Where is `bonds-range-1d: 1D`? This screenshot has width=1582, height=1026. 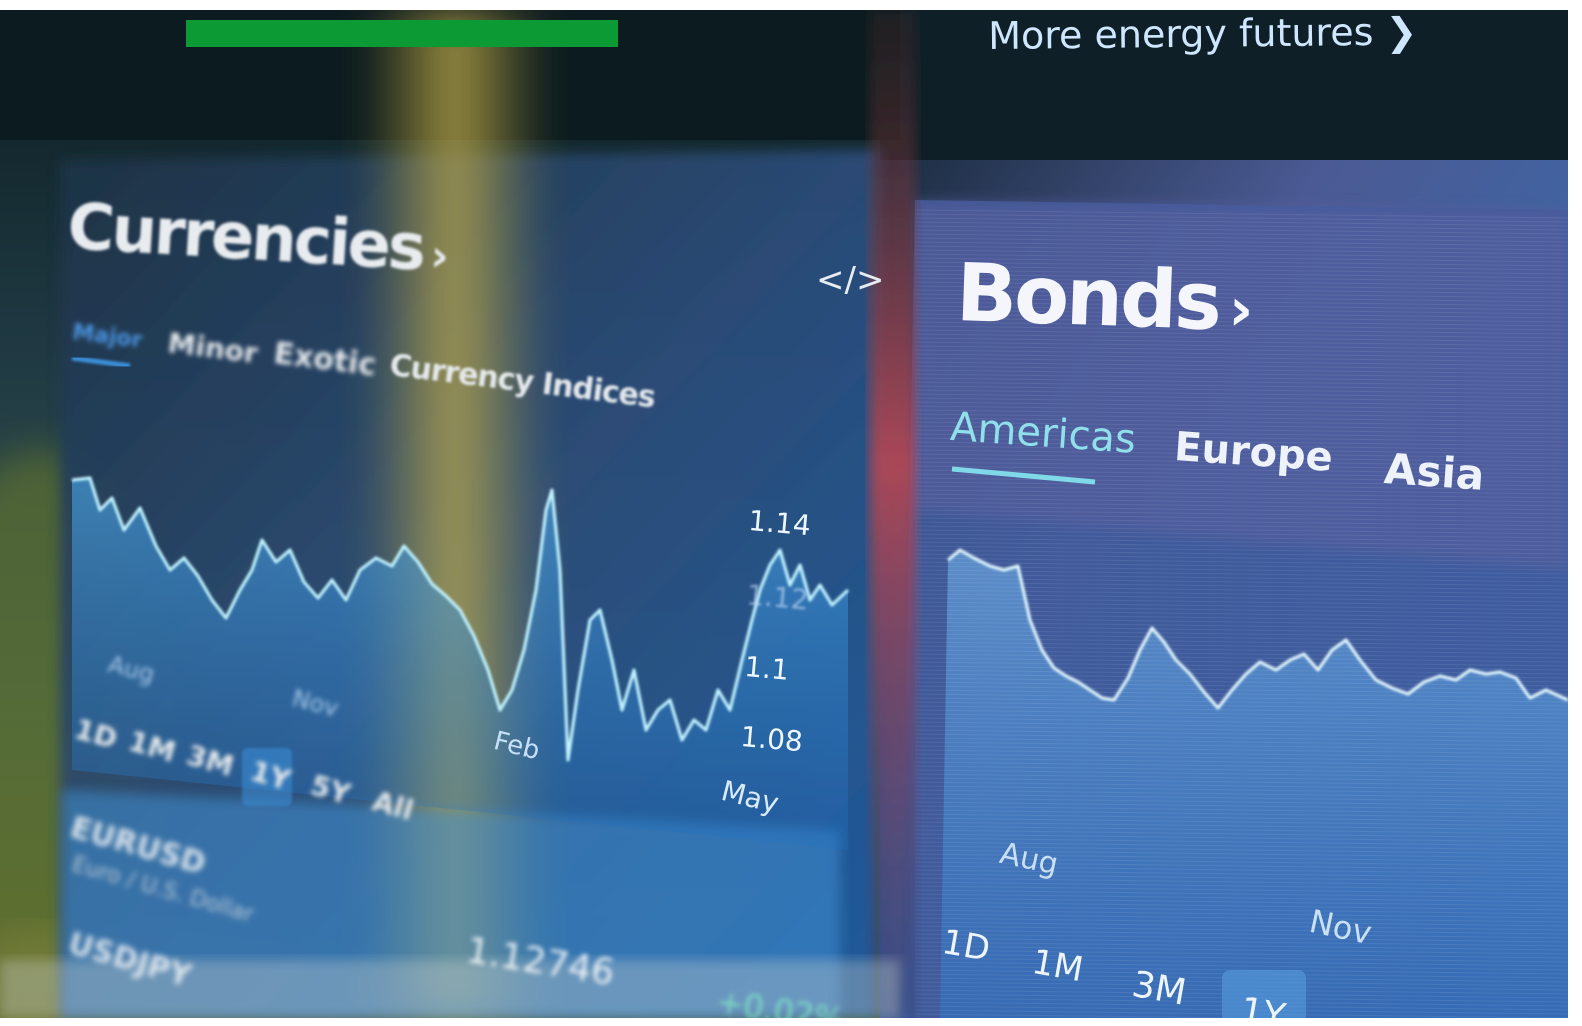
bonds-range-1d: 1D is located at coordinates (966, 946).